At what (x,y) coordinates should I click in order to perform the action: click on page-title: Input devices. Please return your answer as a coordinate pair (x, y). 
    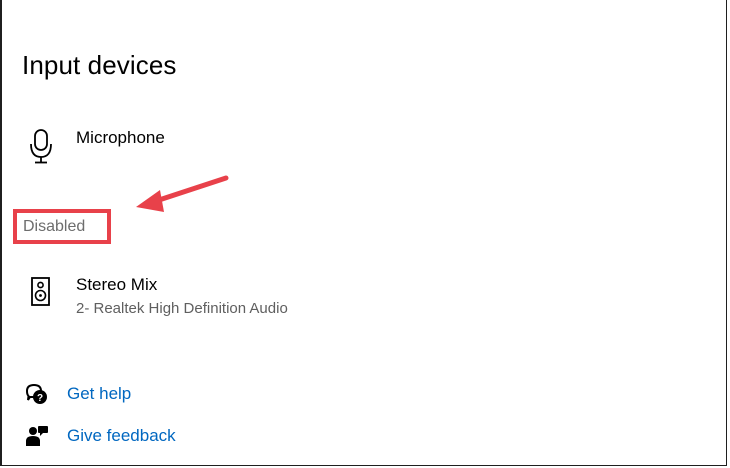
    Looking at the image, I should click on (99, 65).